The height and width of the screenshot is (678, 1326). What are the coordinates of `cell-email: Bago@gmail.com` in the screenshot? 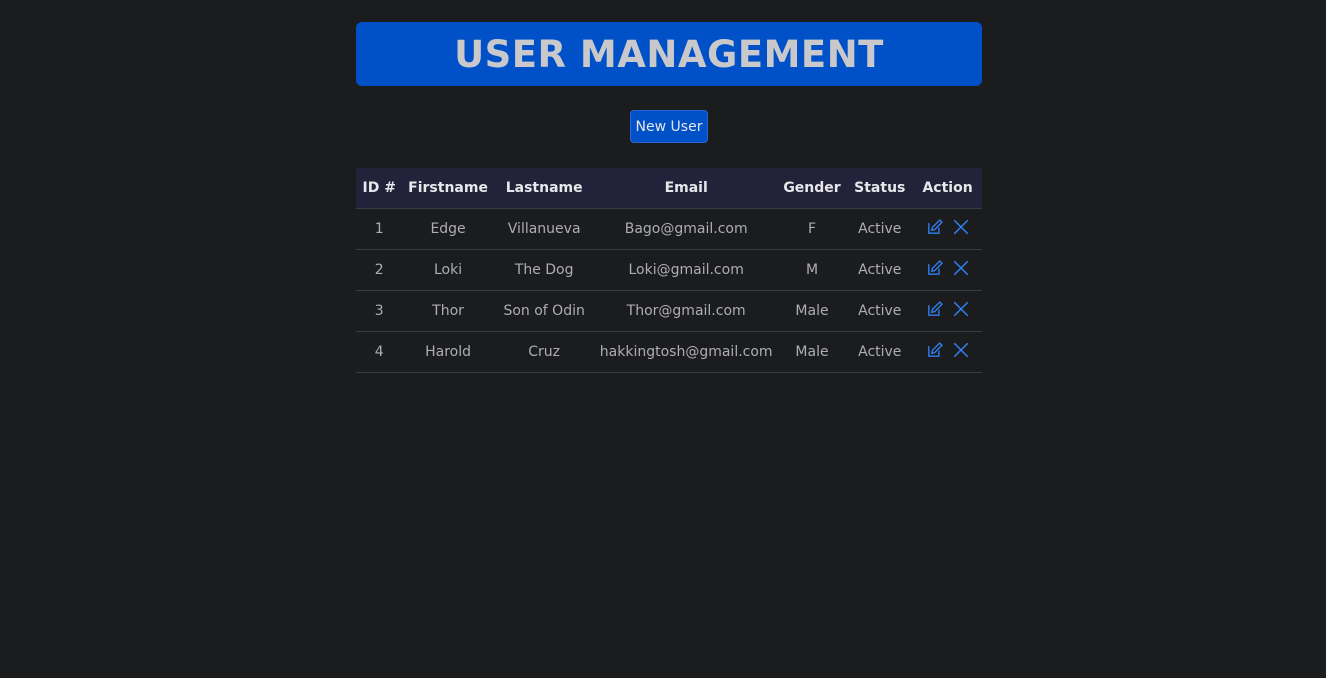 It's located at (686, 229).